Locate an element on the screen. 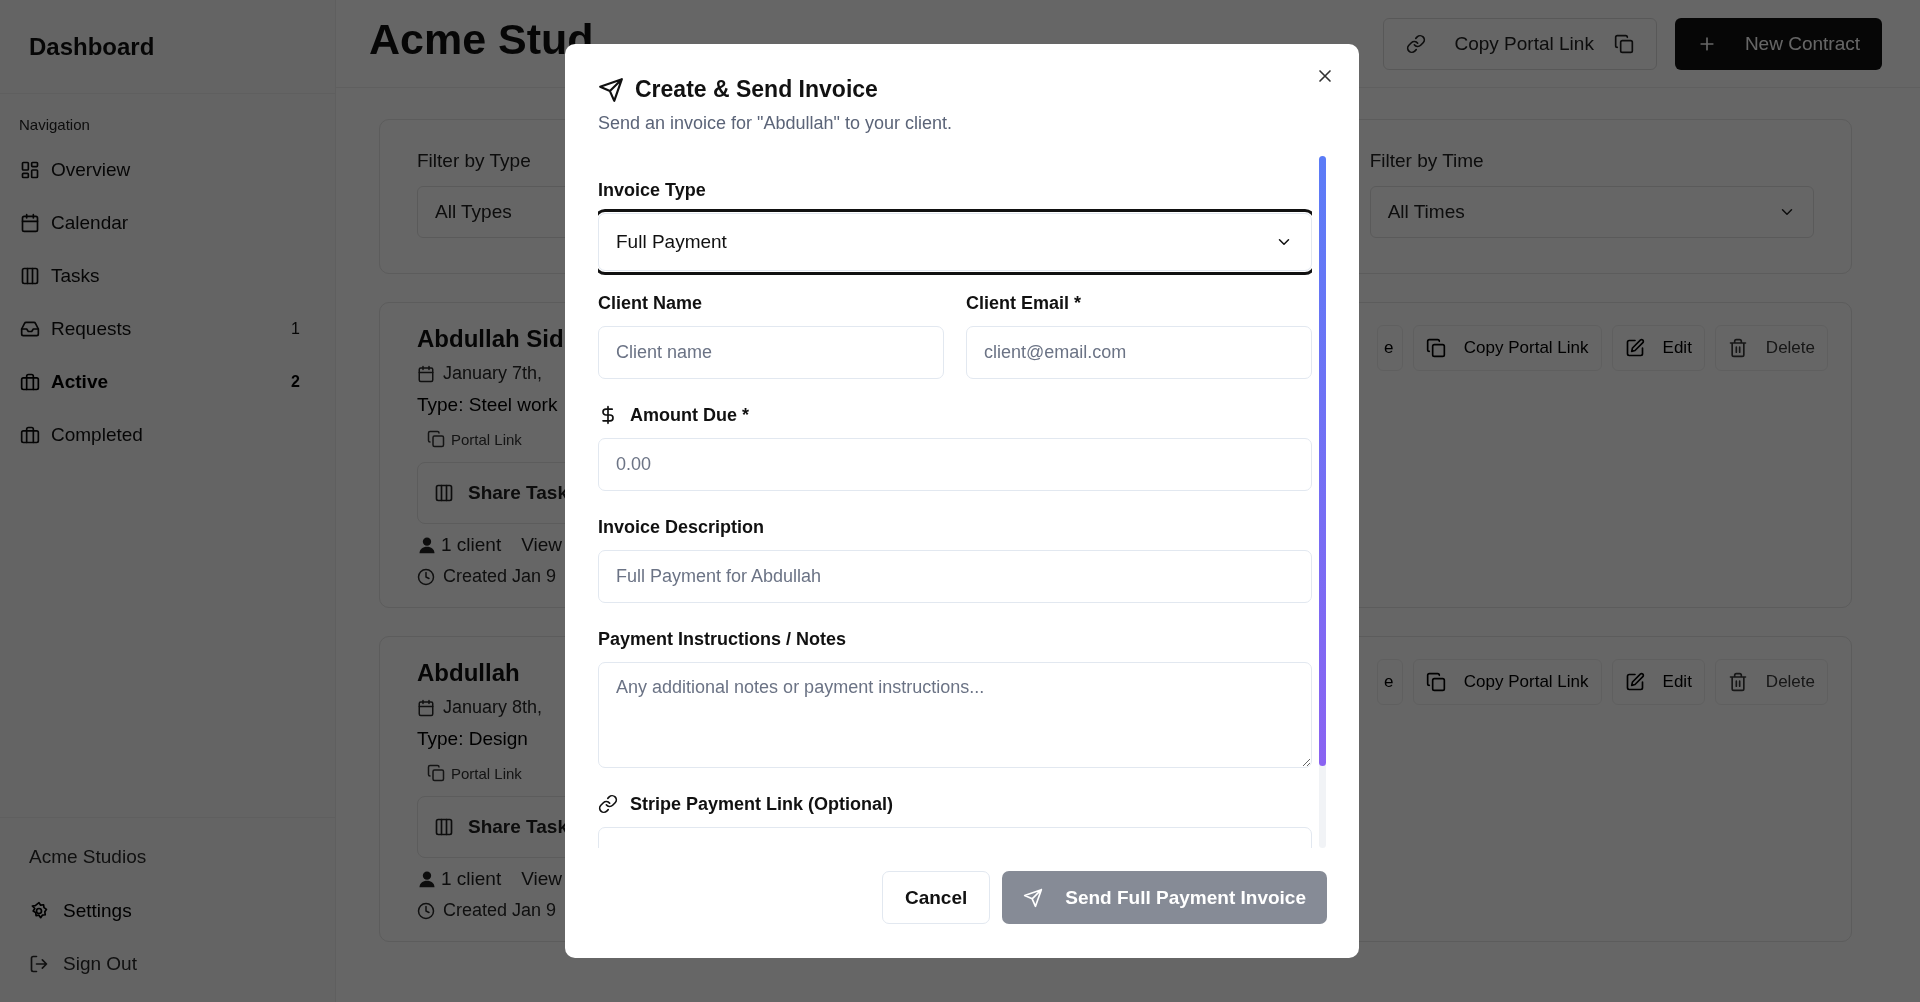 Image resolution: width=1920 pixels, height=1002 pixels. settings-icon is located at coordinates (39, 910).